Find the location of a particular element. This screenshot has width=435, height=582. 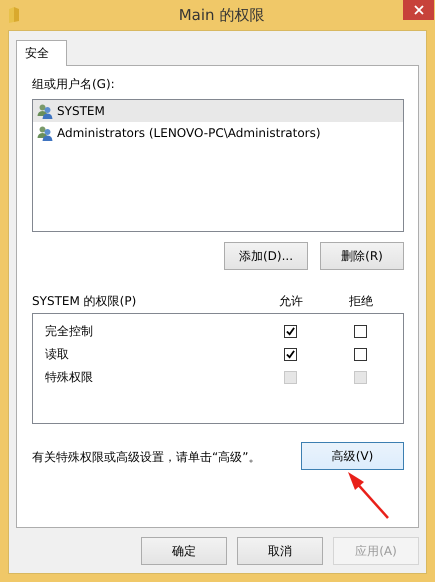

tab: 安全 is located at coordinates (41, 53).